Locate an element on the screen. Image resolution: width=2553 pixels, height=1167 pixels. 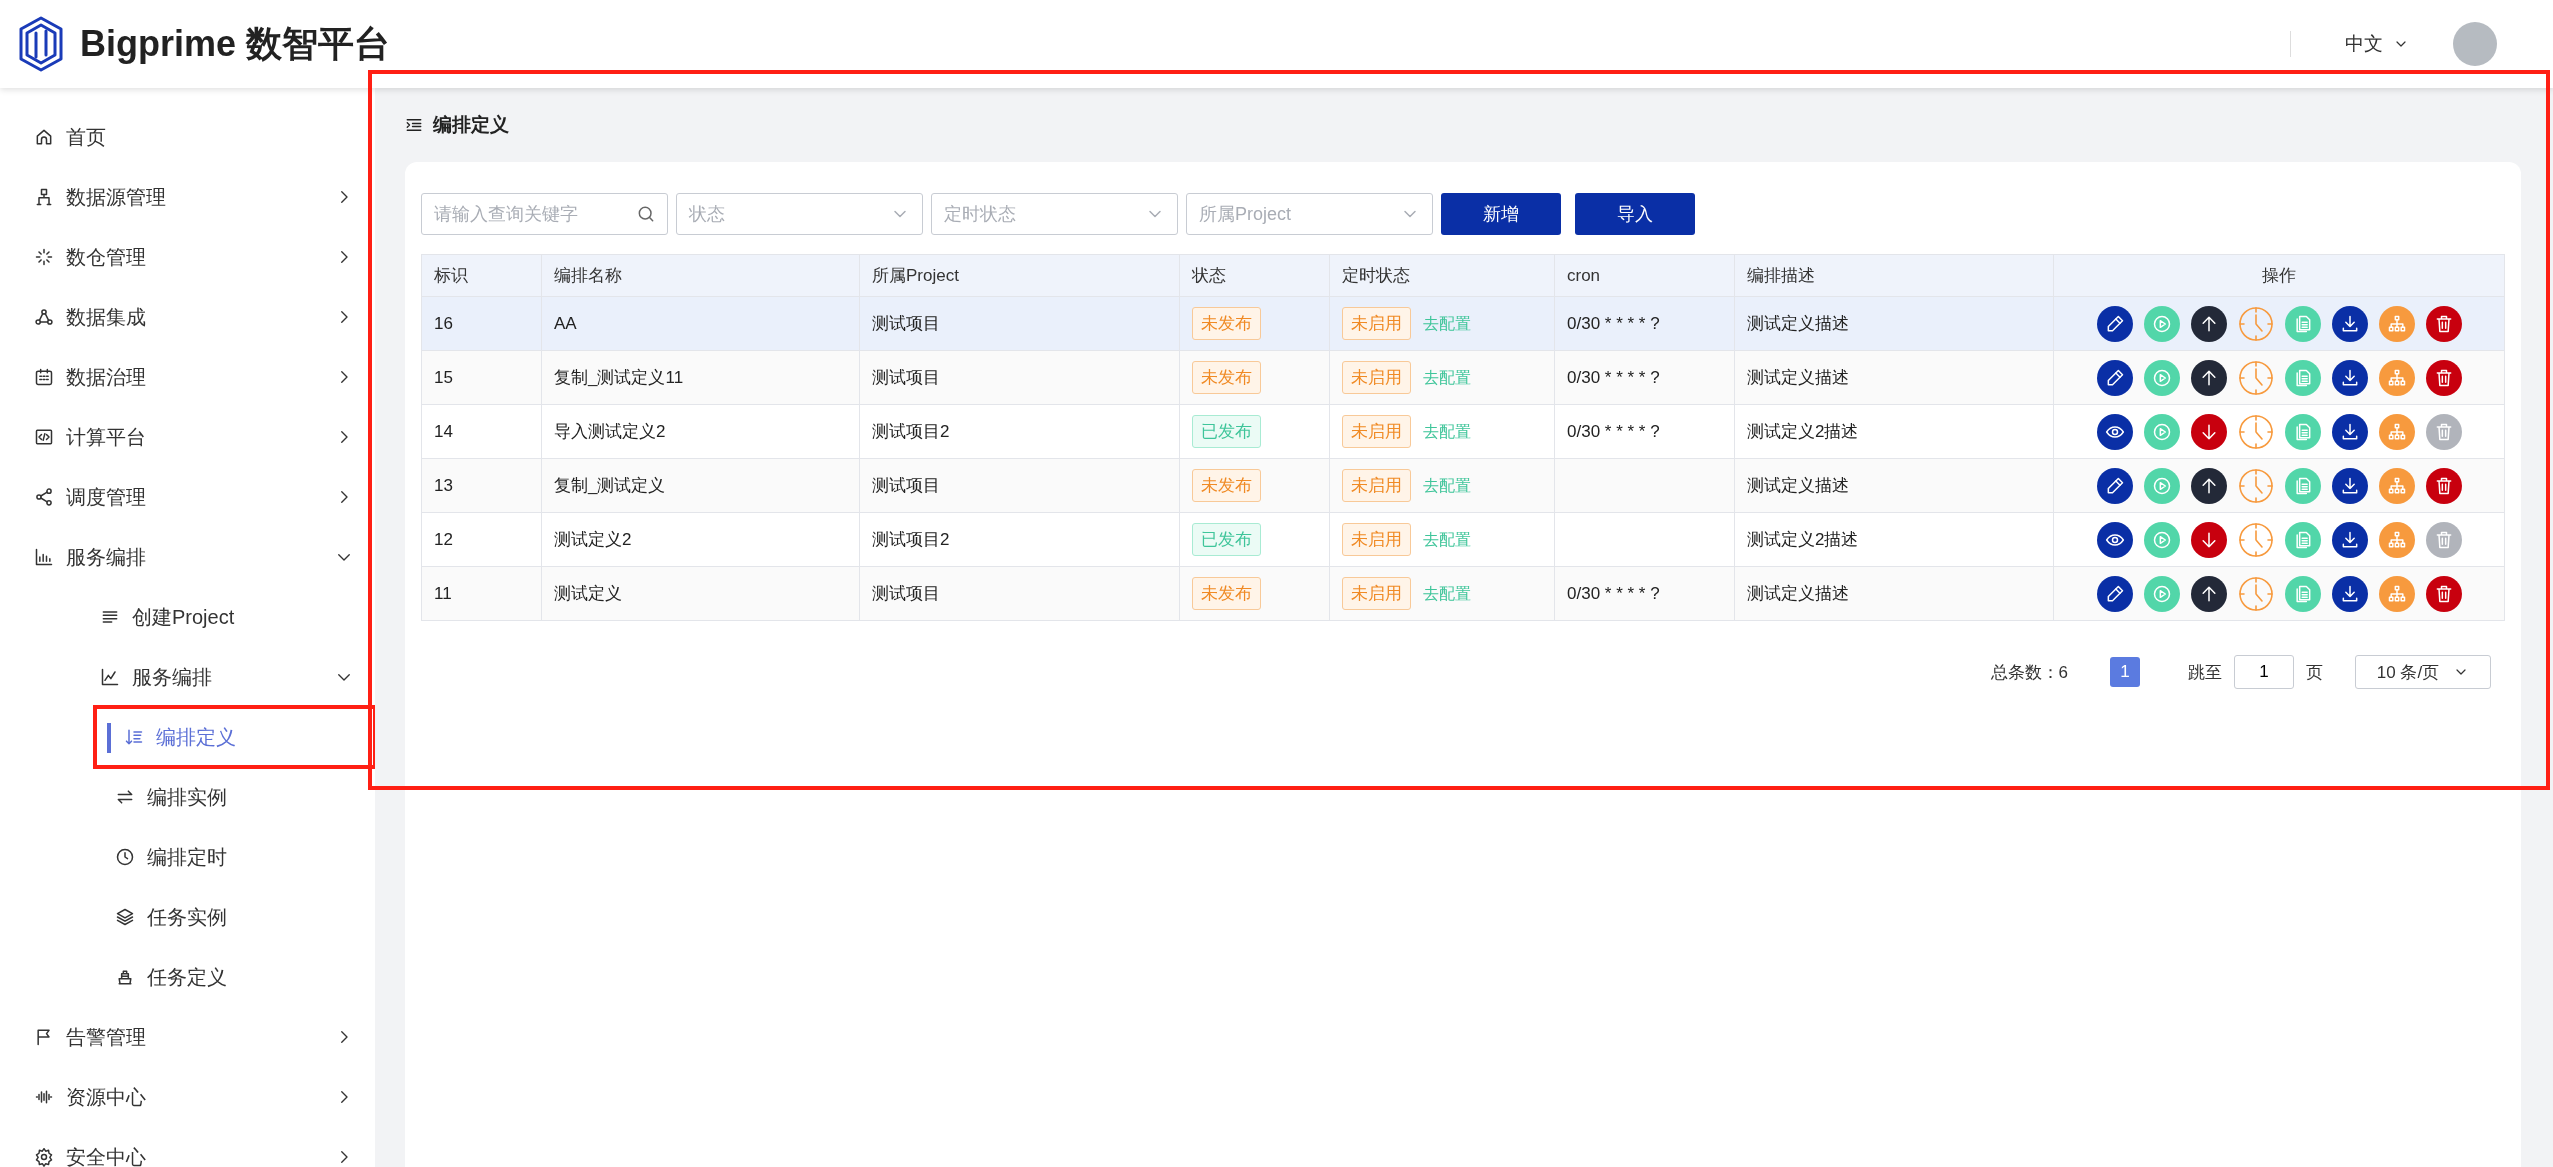
menu-item: 数据治理 is located at coordinates (187, 377).